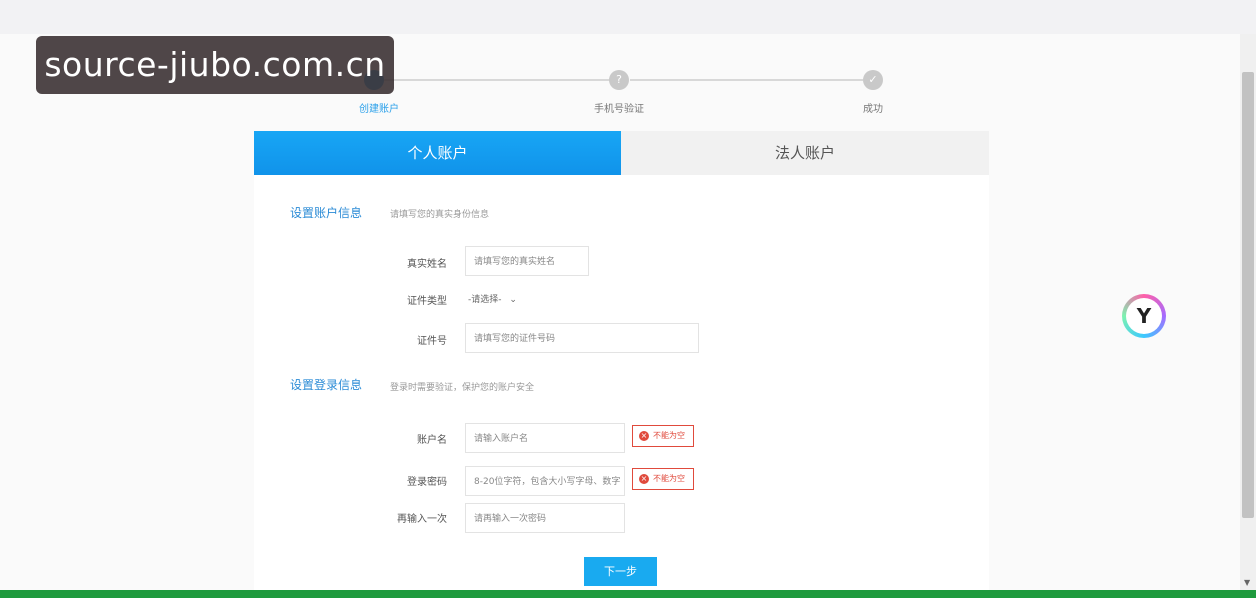 The width and height of the screenshot is (1256, 598). I want to click on username-input: 请输入账户名, so click(545, 438).